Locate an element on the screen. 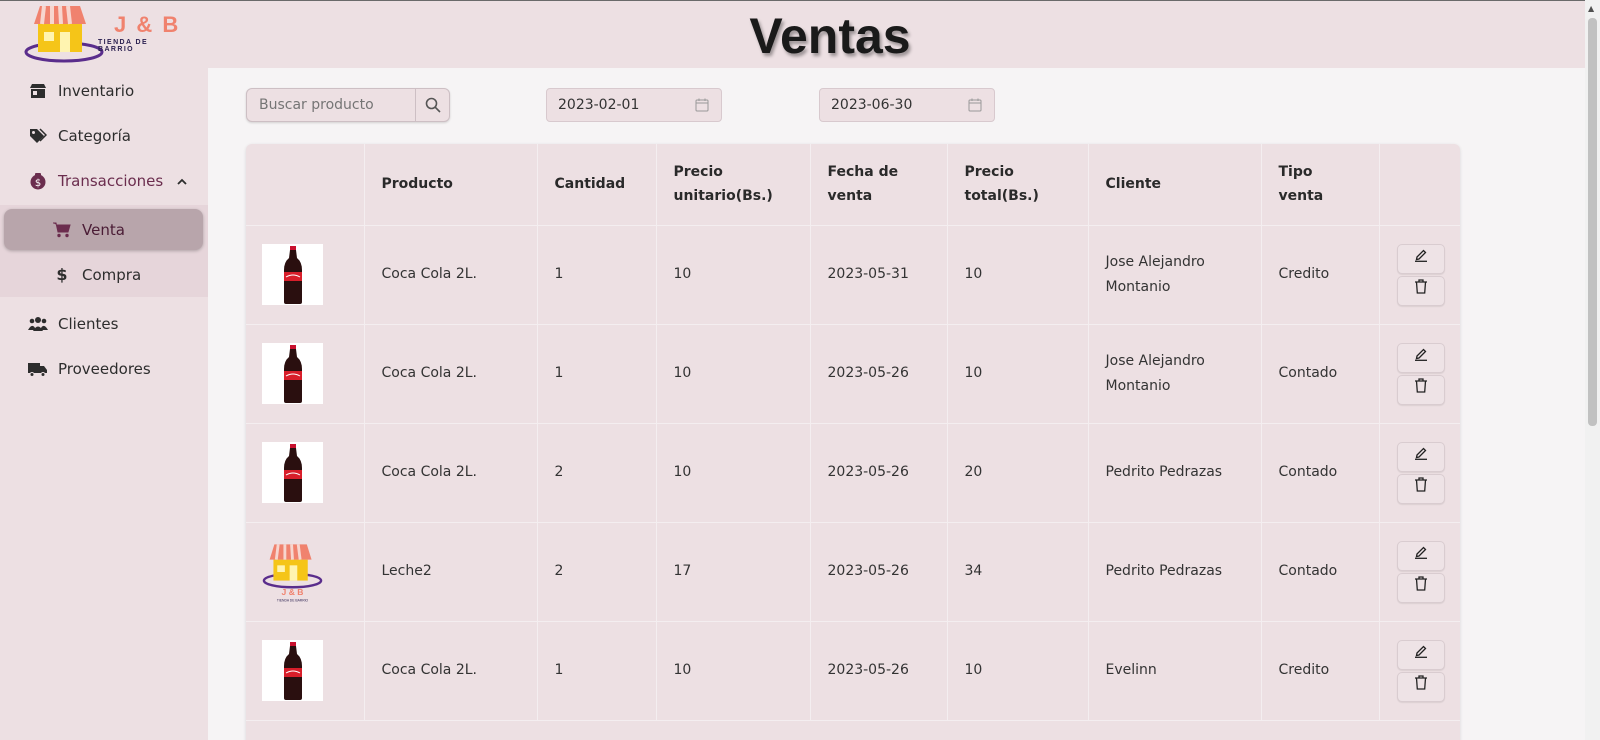 The height and width of the screenshot is (740, 1600). sidebar-item-categoria: Categoría is located at coordinates (104, 136).